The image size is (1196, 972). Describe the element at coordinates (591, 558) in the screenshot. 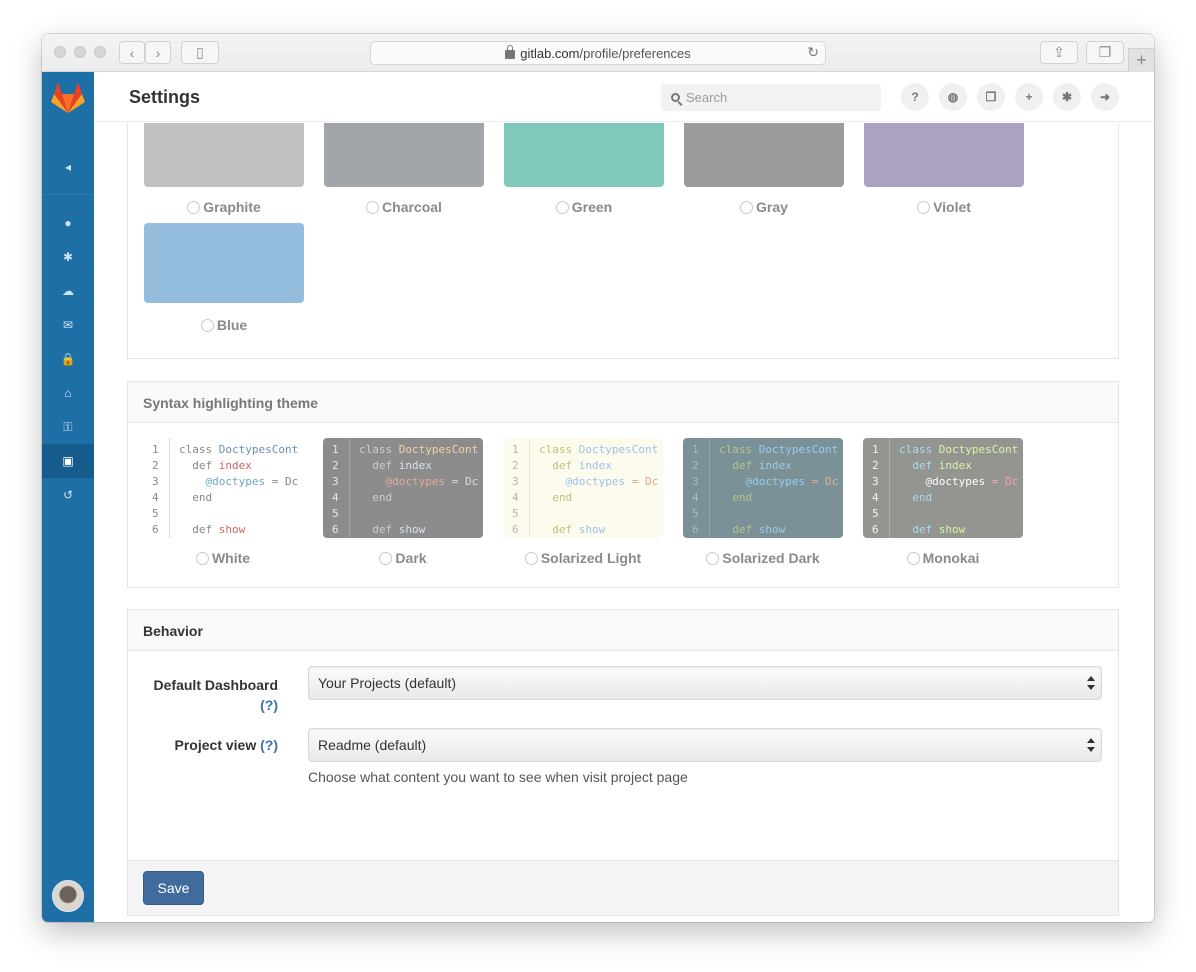

I see `syntax-label: Solarized Light` at that location.